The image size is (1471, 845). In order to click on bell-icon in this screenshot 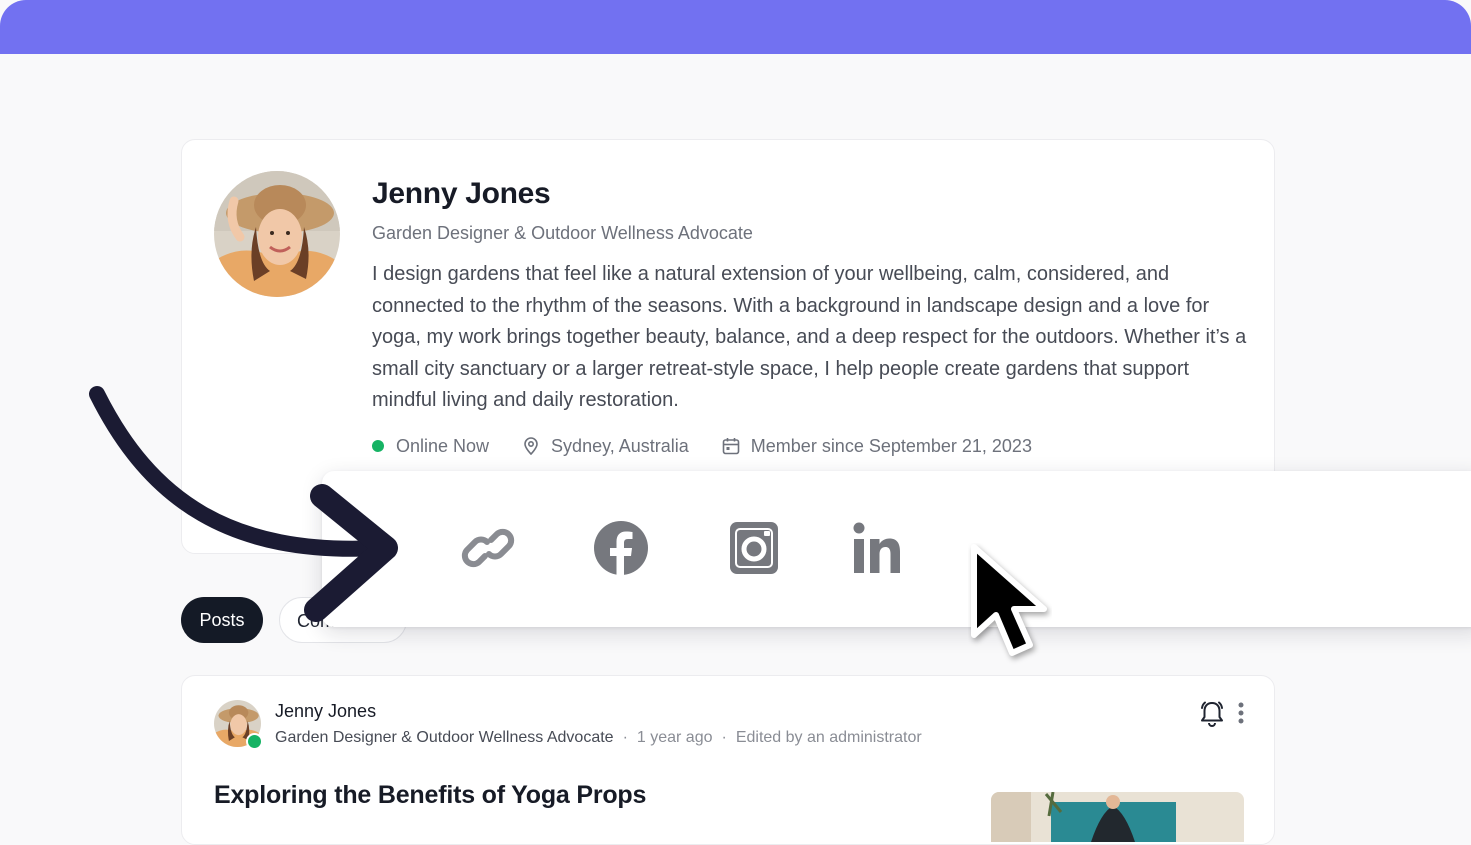, I will do `click(1212, 714)`.